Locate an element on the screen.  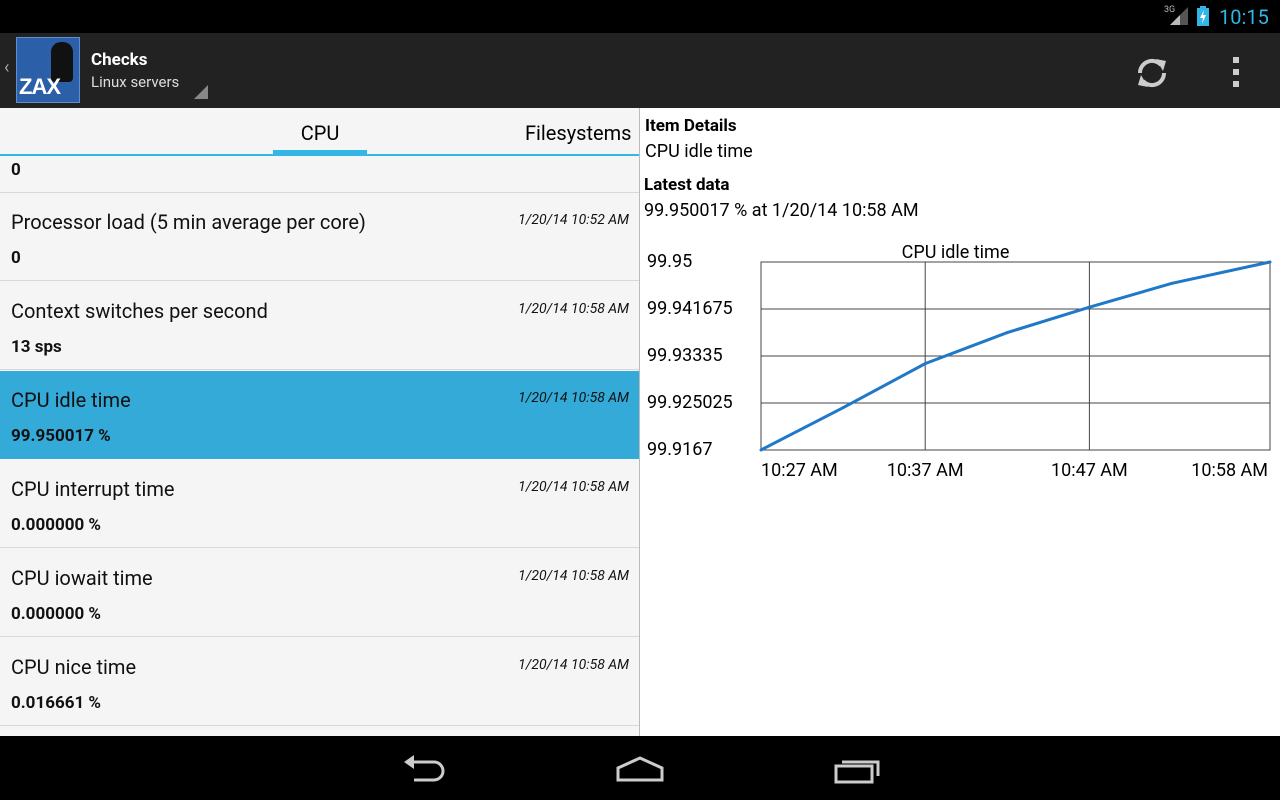
clock: 10:15 is located at coordinates (1244, 17).